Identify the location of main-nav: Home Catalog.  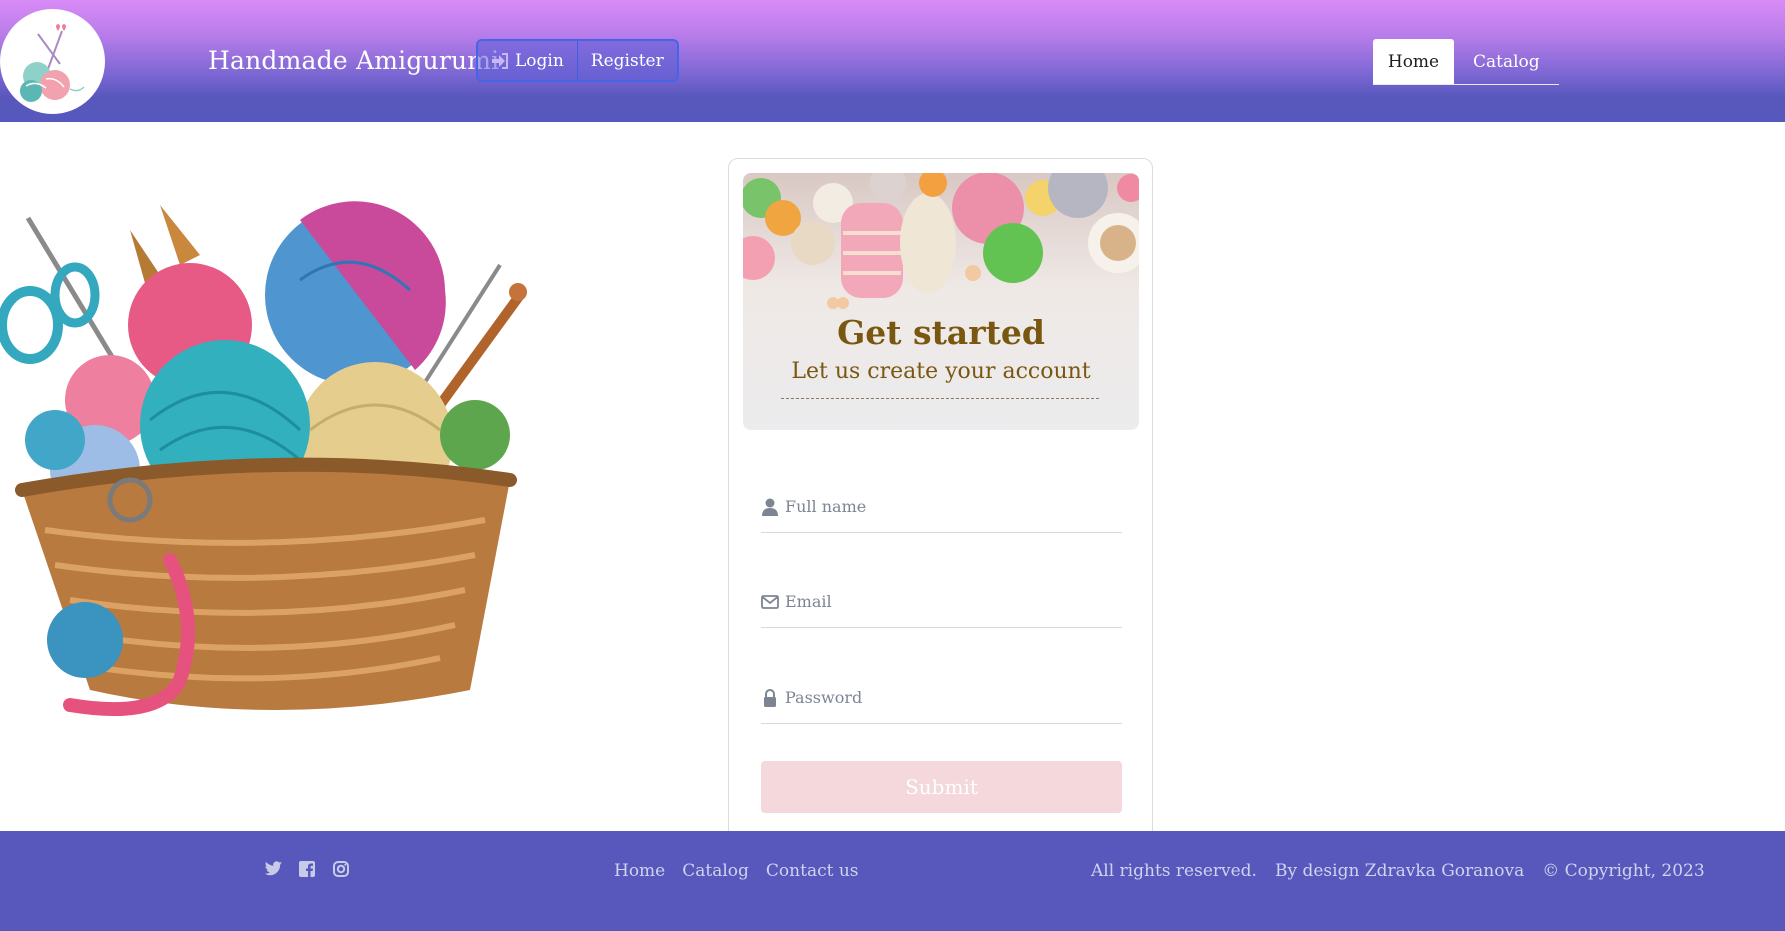
(1466, 62).